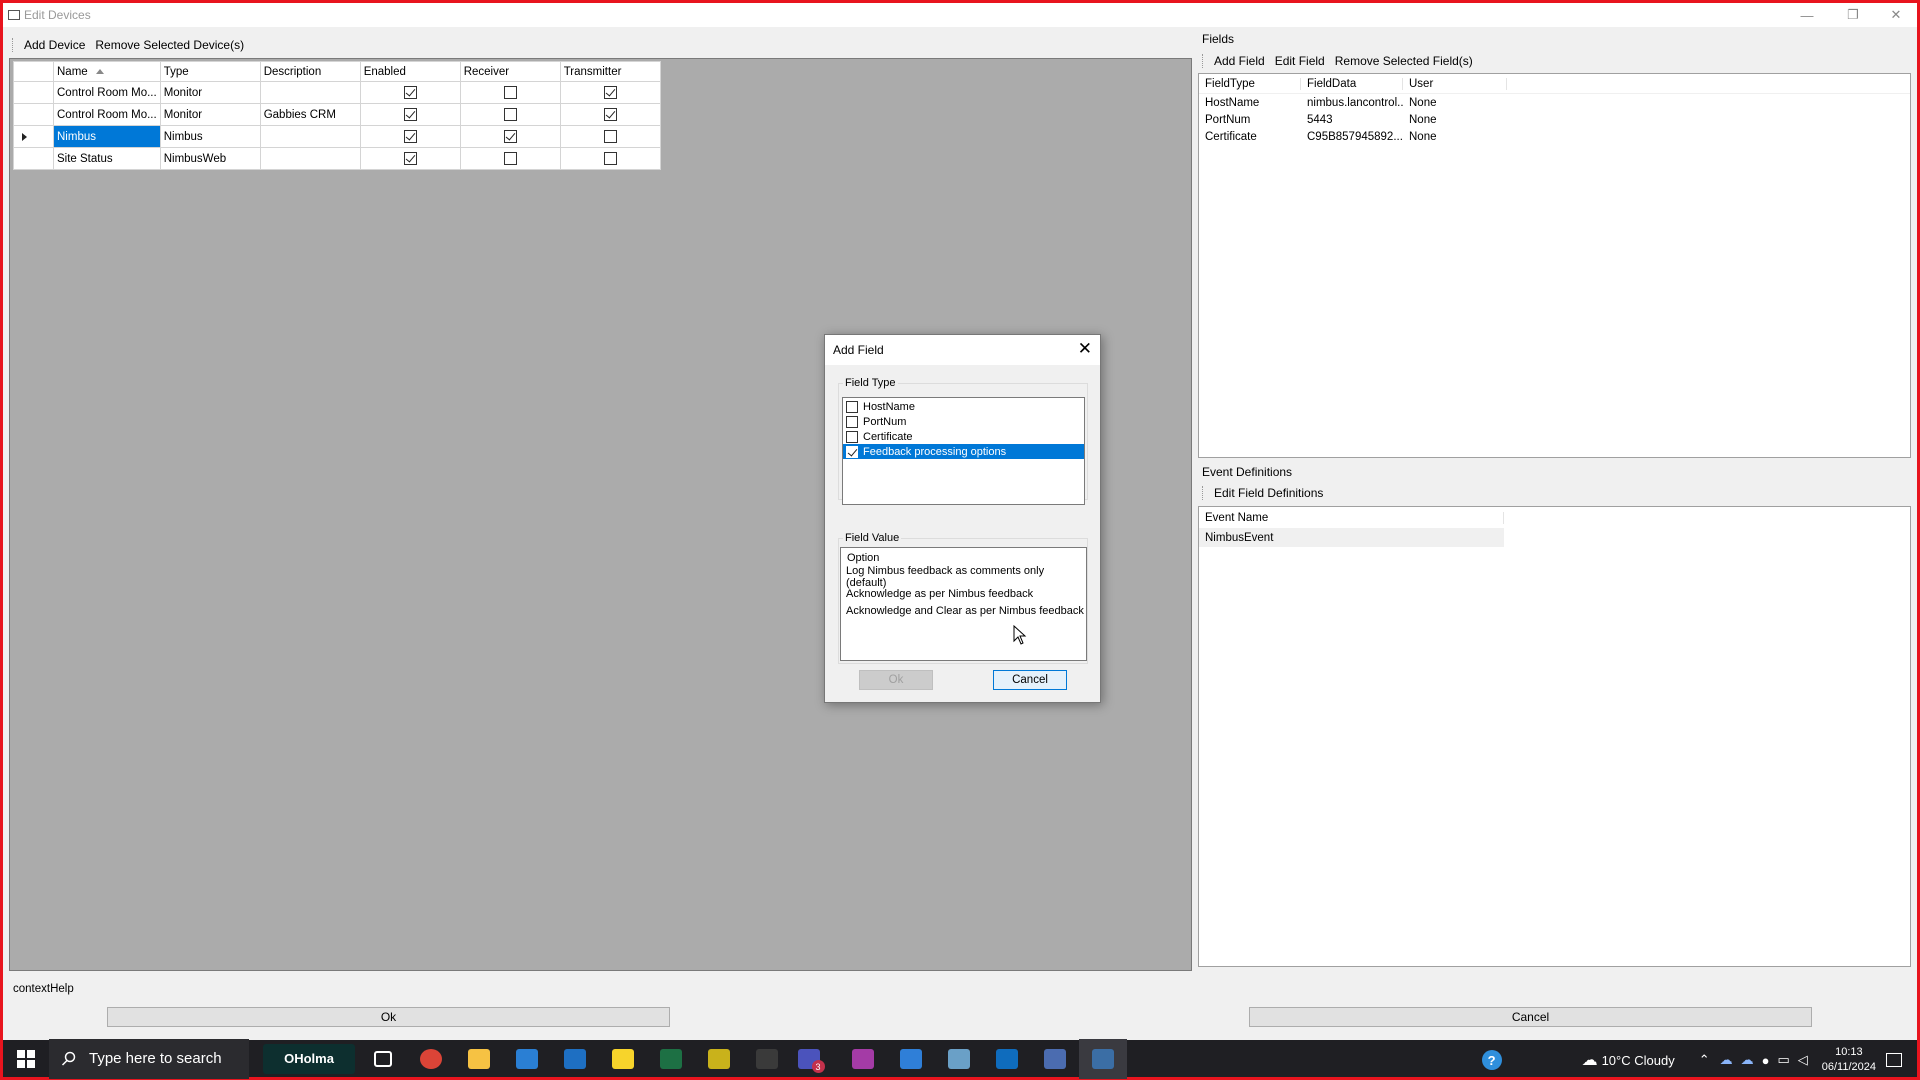  I want to click on dialog-close-icon: ✕, so click(1085, 349).